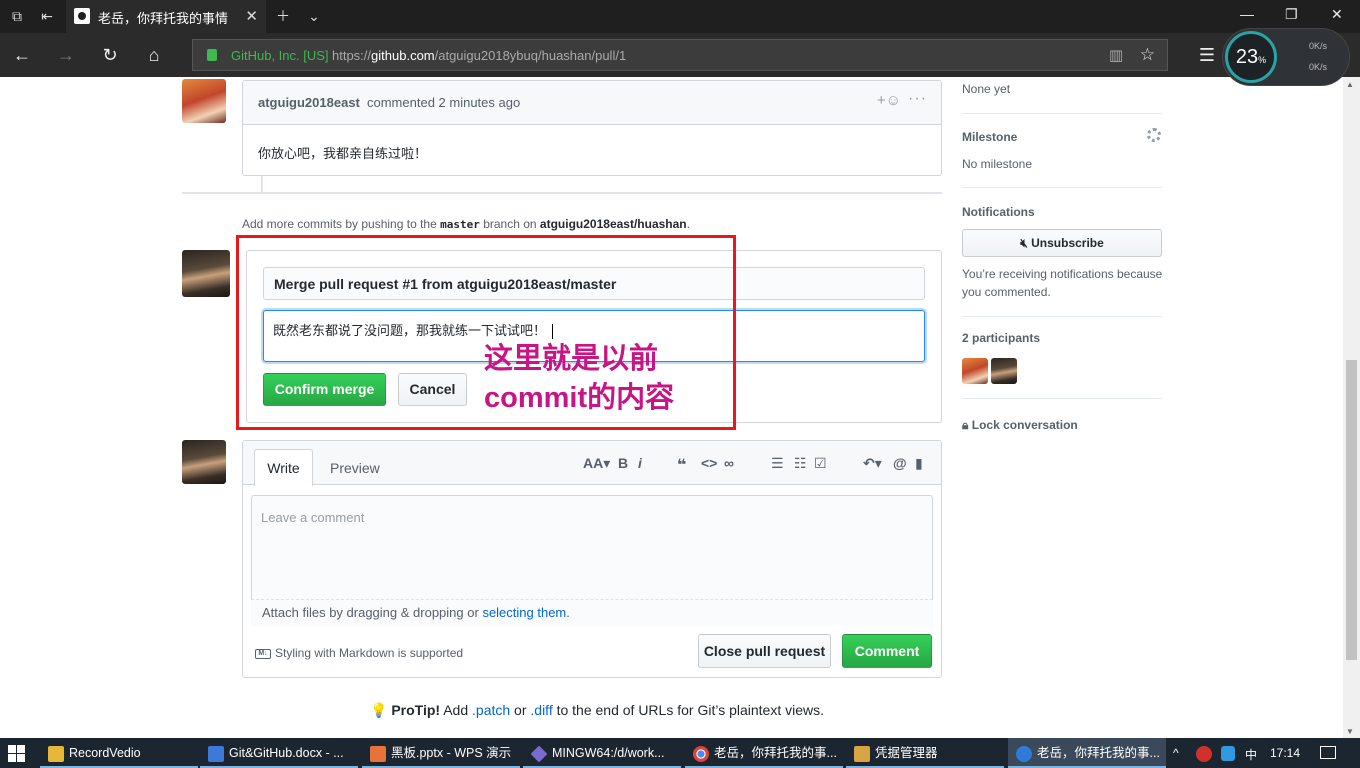 This screenshot has width=1360, height=768. I want to click on comment-body: 你放心吧，我都亲自练过啦！, so click(343, 153).